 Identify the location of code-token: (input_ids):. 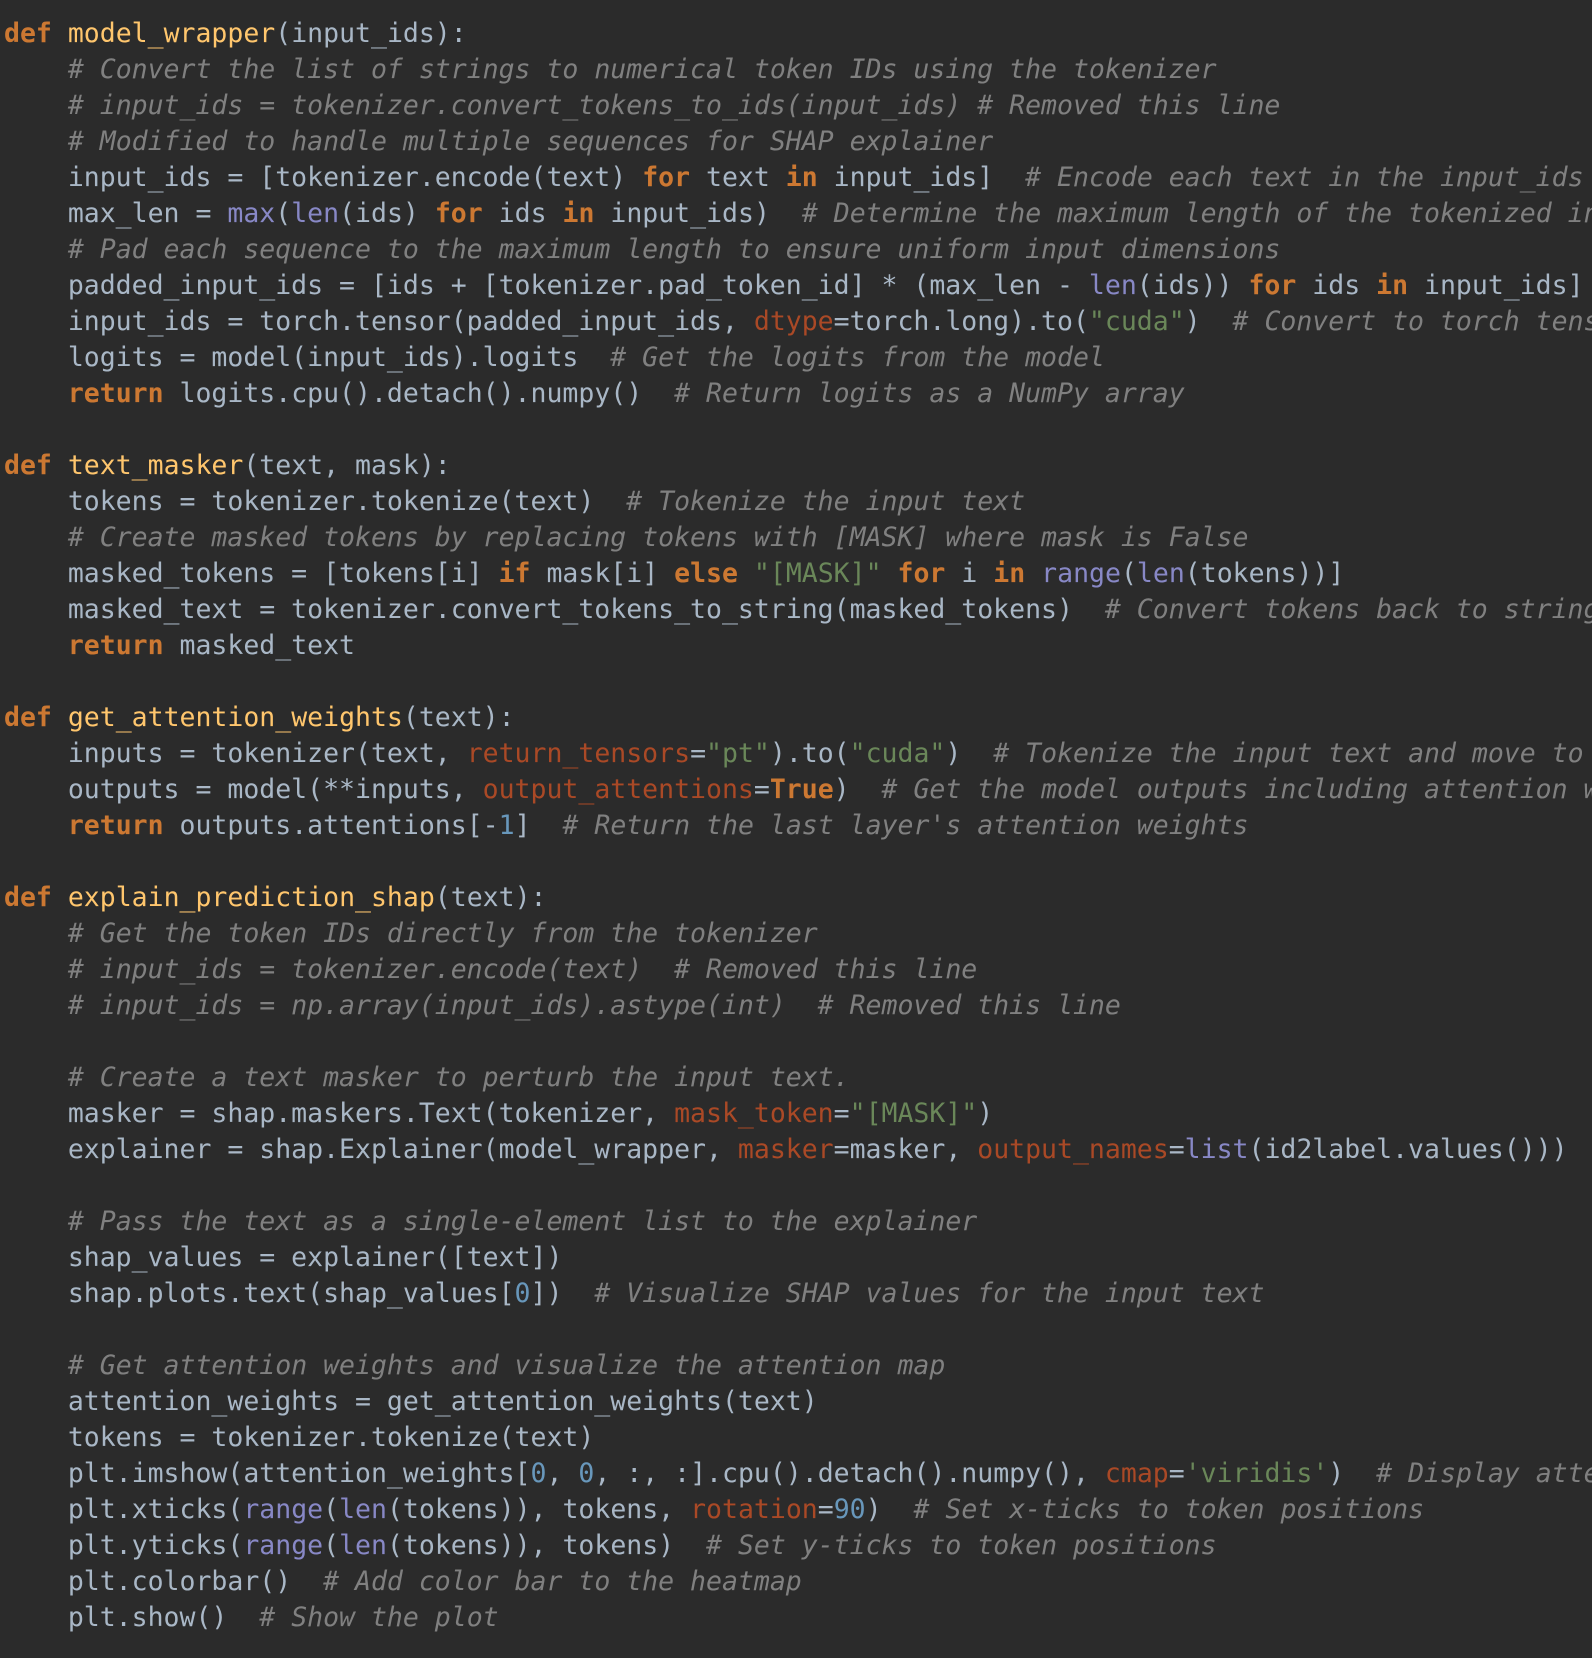
(371, 33).